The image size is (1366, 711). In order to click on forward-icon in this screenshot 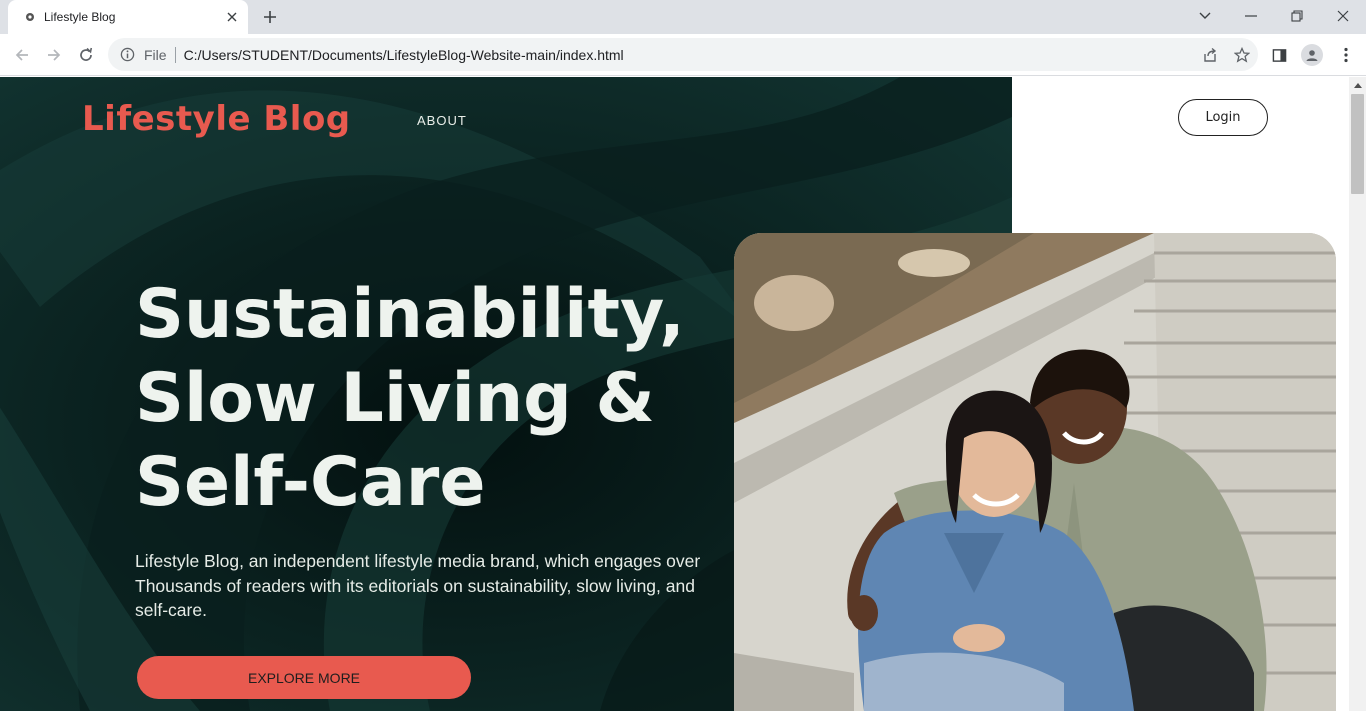, I will do `click(54, 55)`.